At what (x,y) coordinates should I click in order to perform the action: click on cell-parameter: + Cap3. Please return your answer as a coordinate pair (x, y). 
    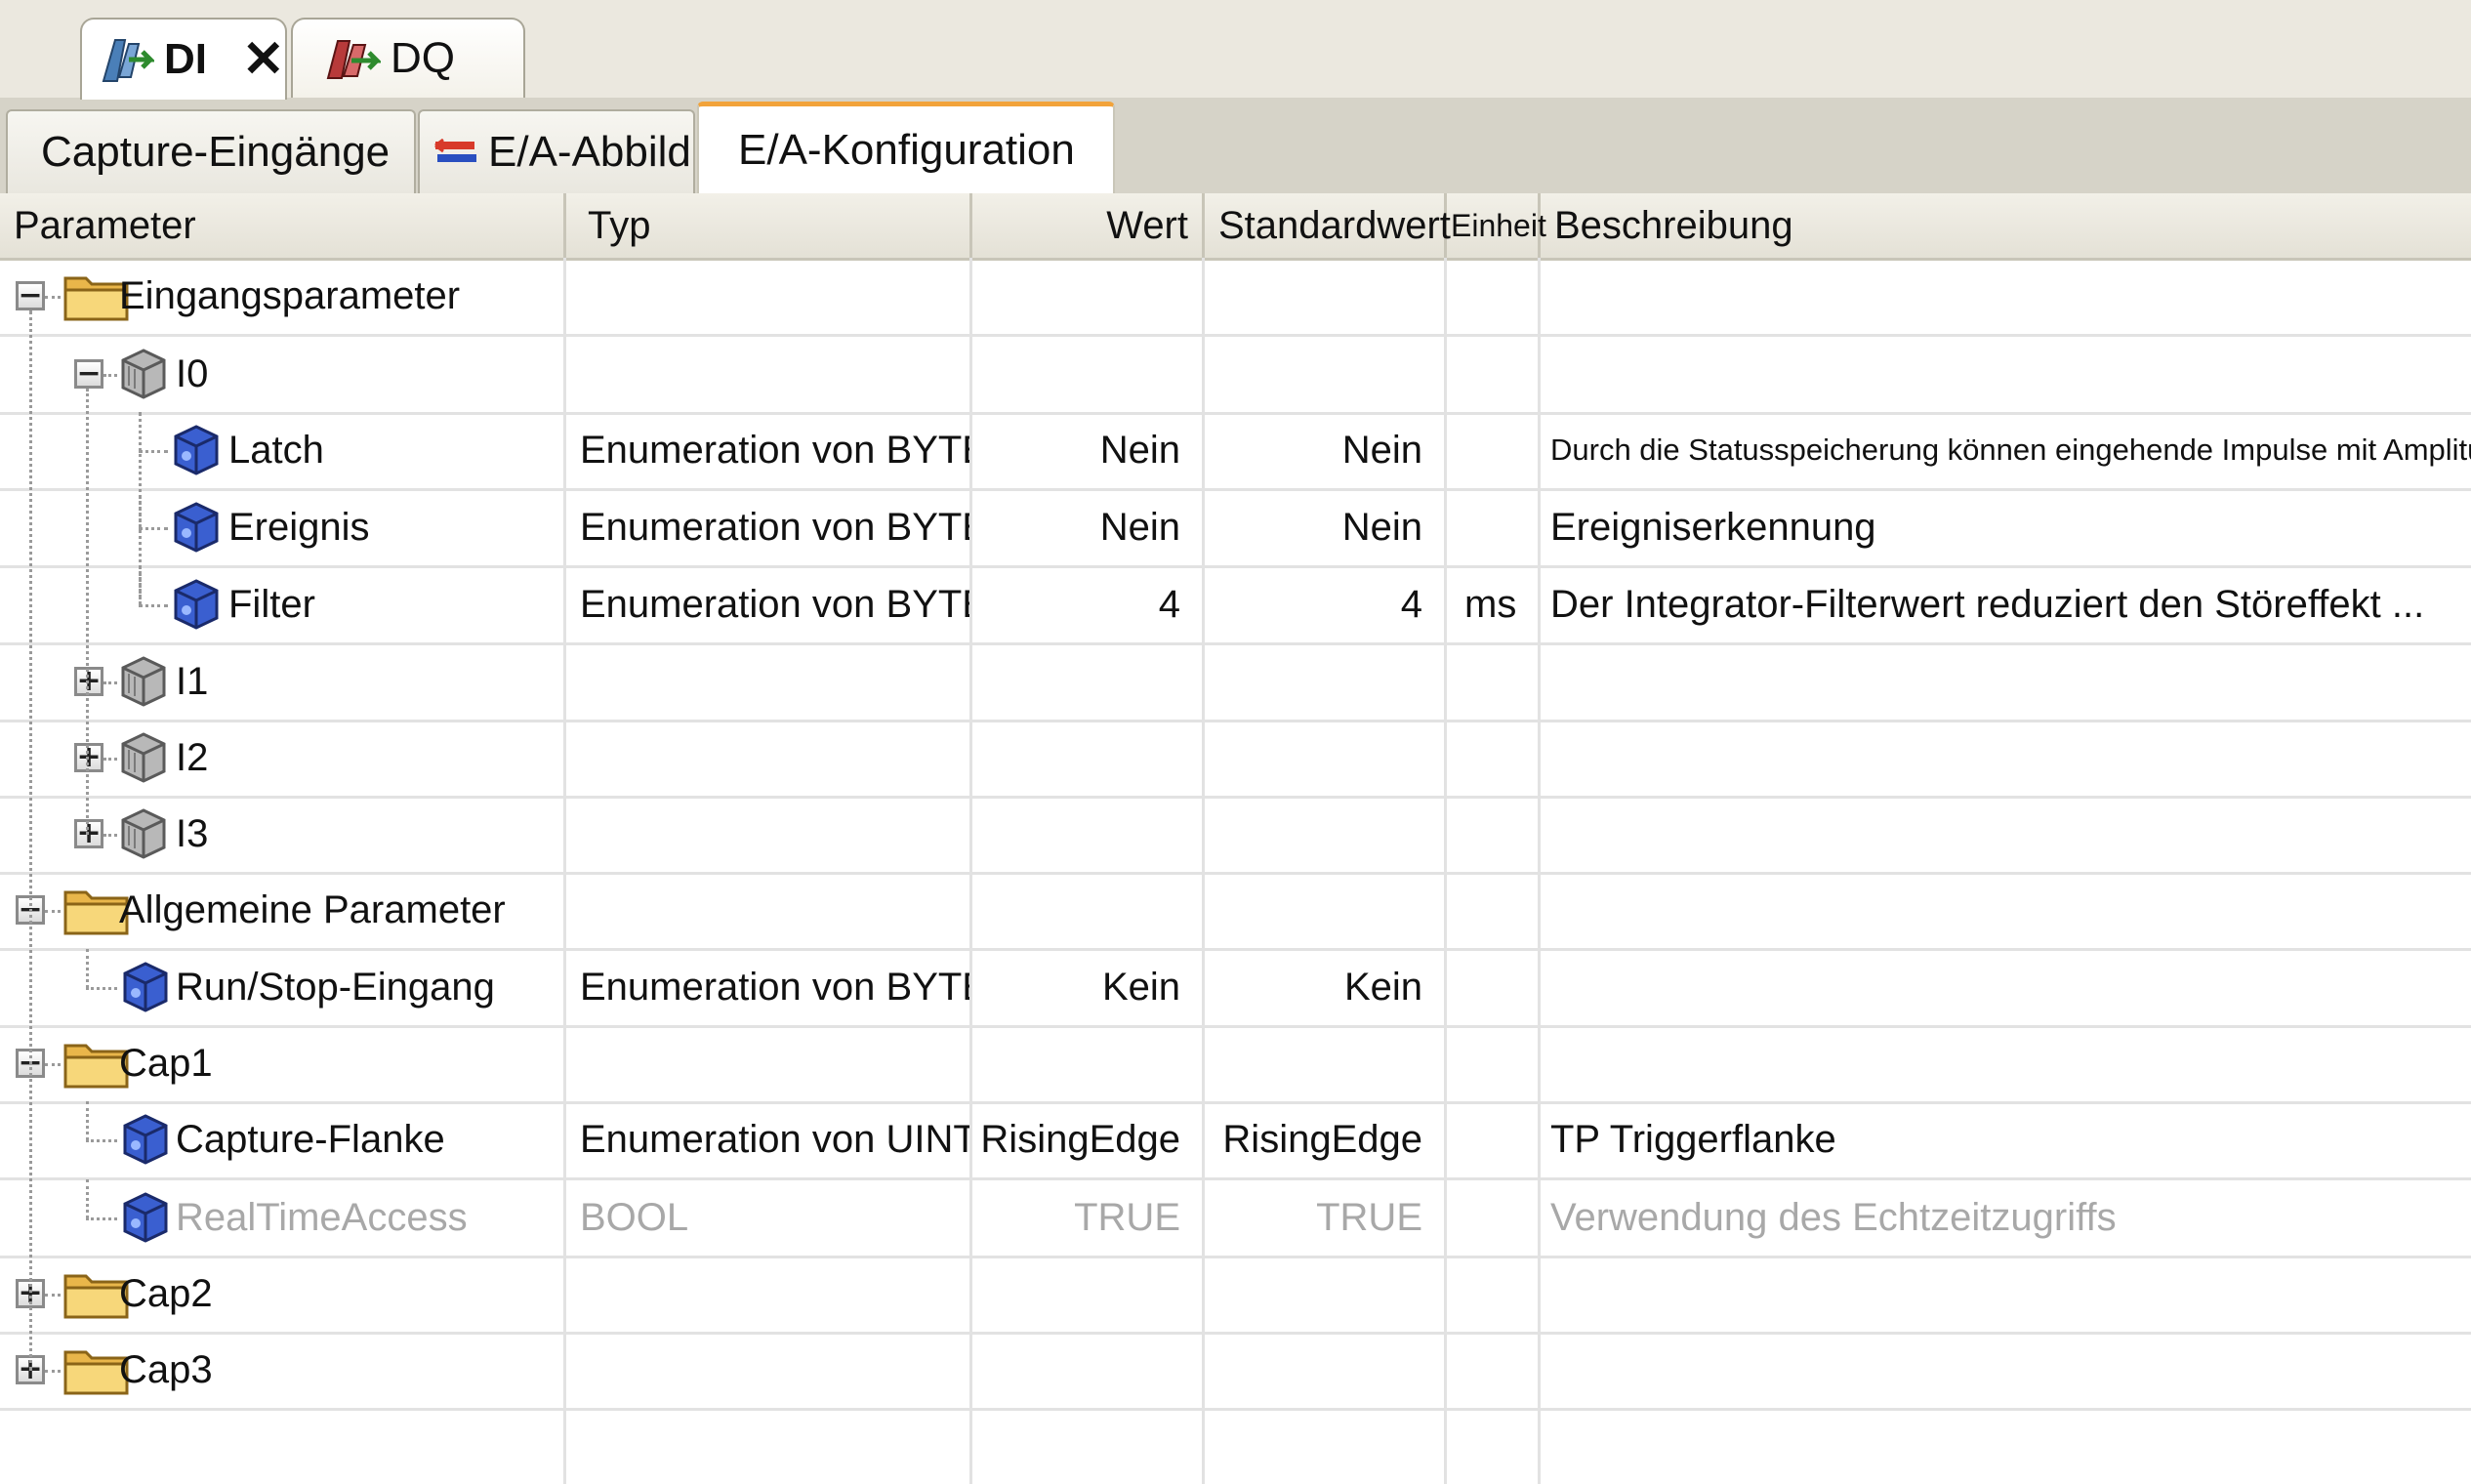
    Looking at the image, I should click on (283, 1370).